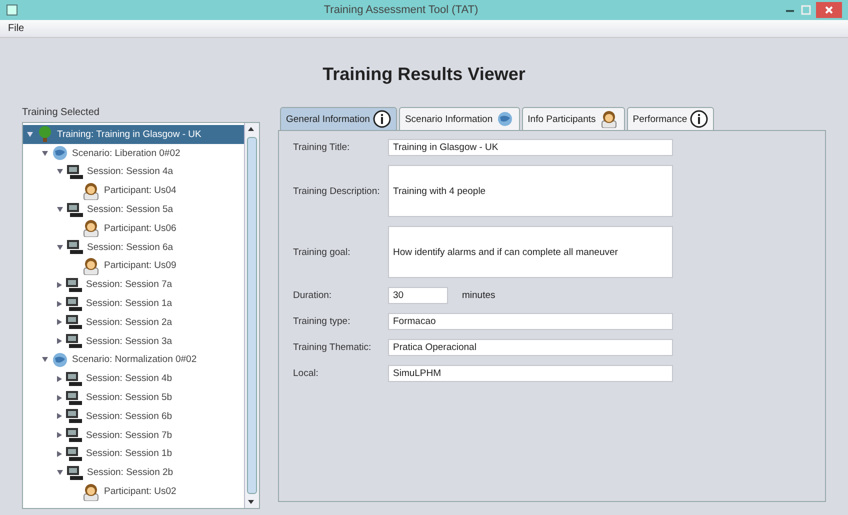 This screenshot has height=515, width=848. Describe the element at coordinates (133, 416) in the screenshot. I see `tree-item: Session: Session 6b` at that location.